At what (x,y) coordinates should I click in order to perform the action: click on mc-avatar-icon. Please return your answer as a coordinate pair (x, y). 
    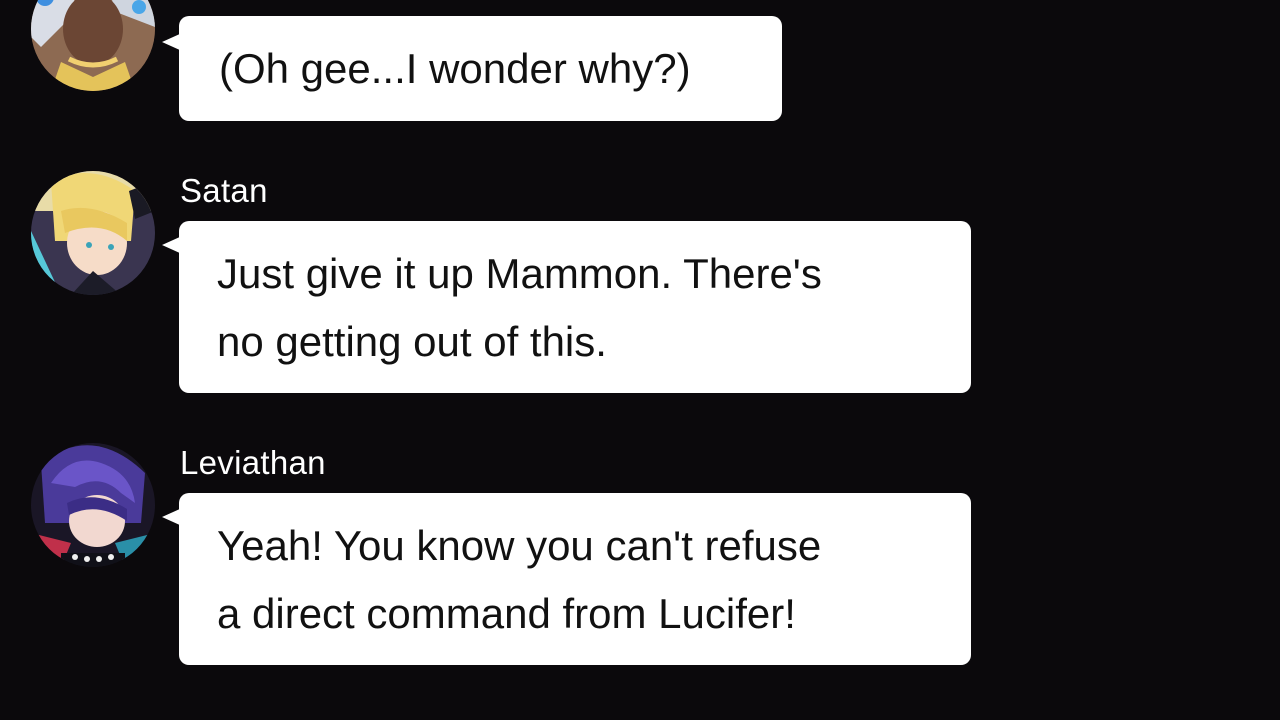
    Looking at the image, I should click on (93, 45).